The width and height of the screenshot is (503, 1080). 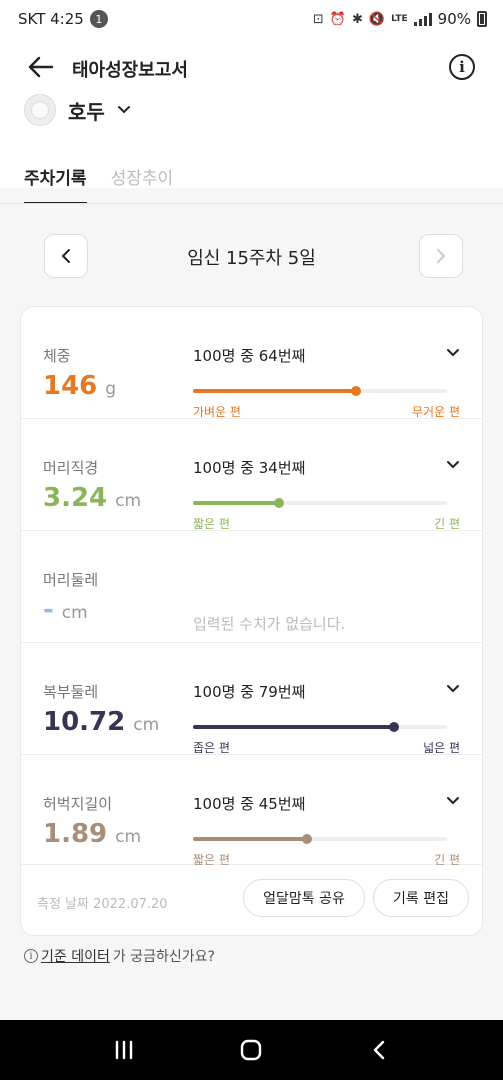 What do you see at coordinates (75, 498) in the screenshot?
I see `measurement-value: 3.24` at bounding box center [75, 498].